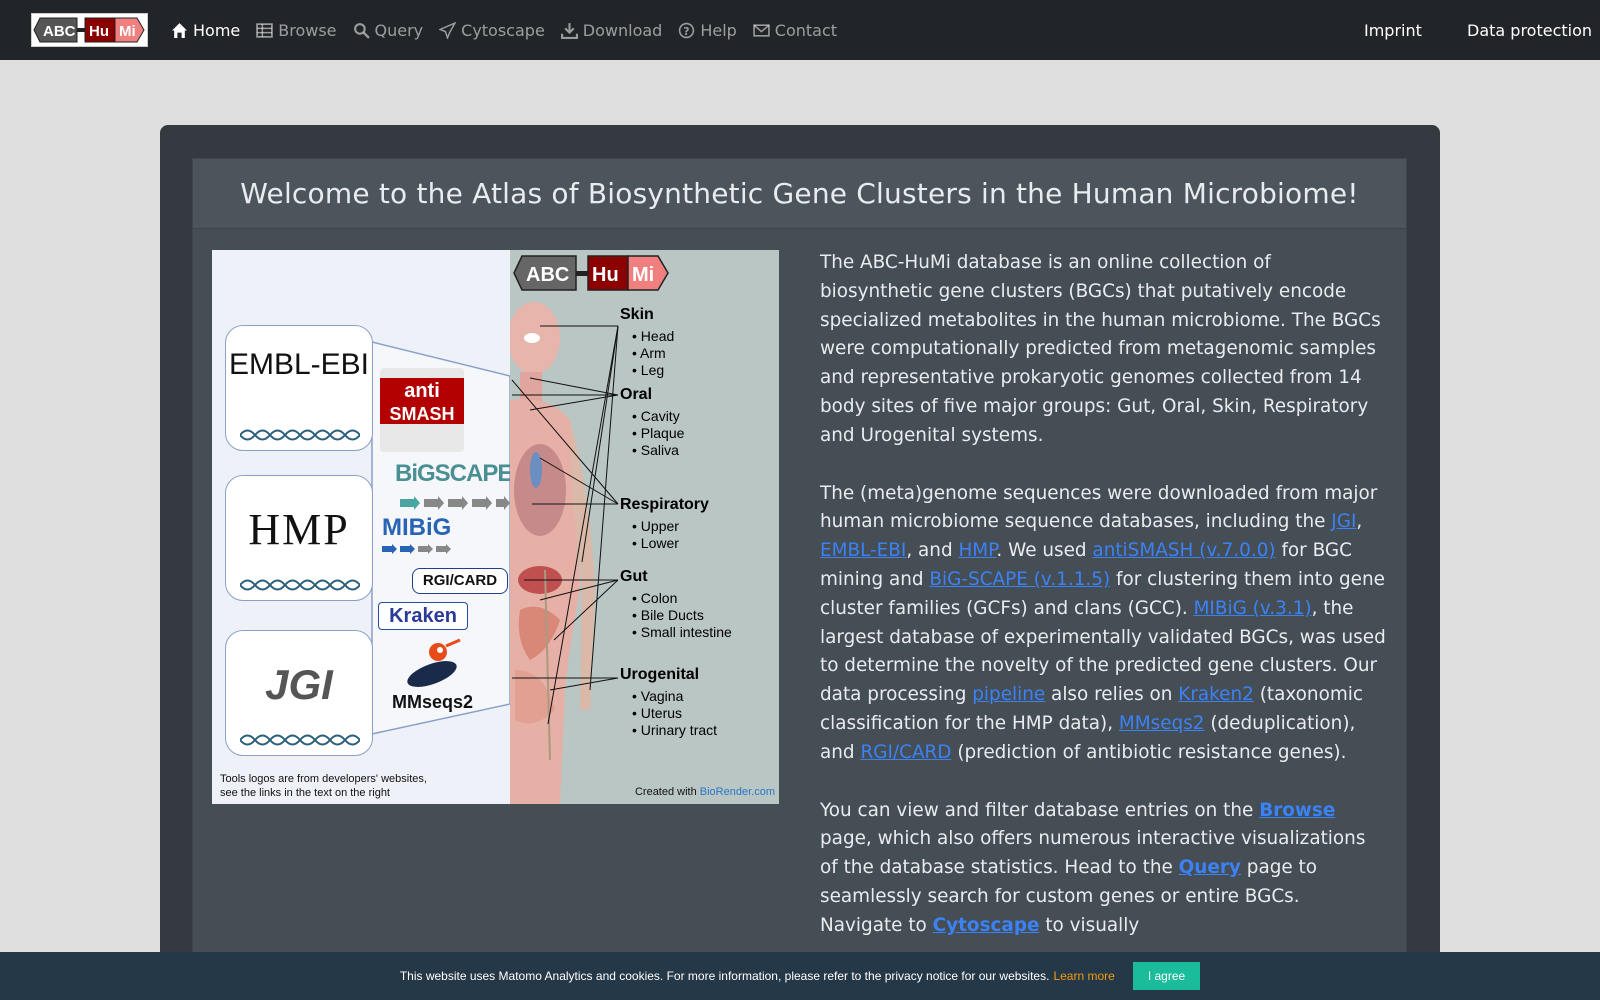 The height and width of the screenshot is (1000, 1600). Describe the element at coordinates (265, 30) in the screenshot. I see `table-icon` at that location.